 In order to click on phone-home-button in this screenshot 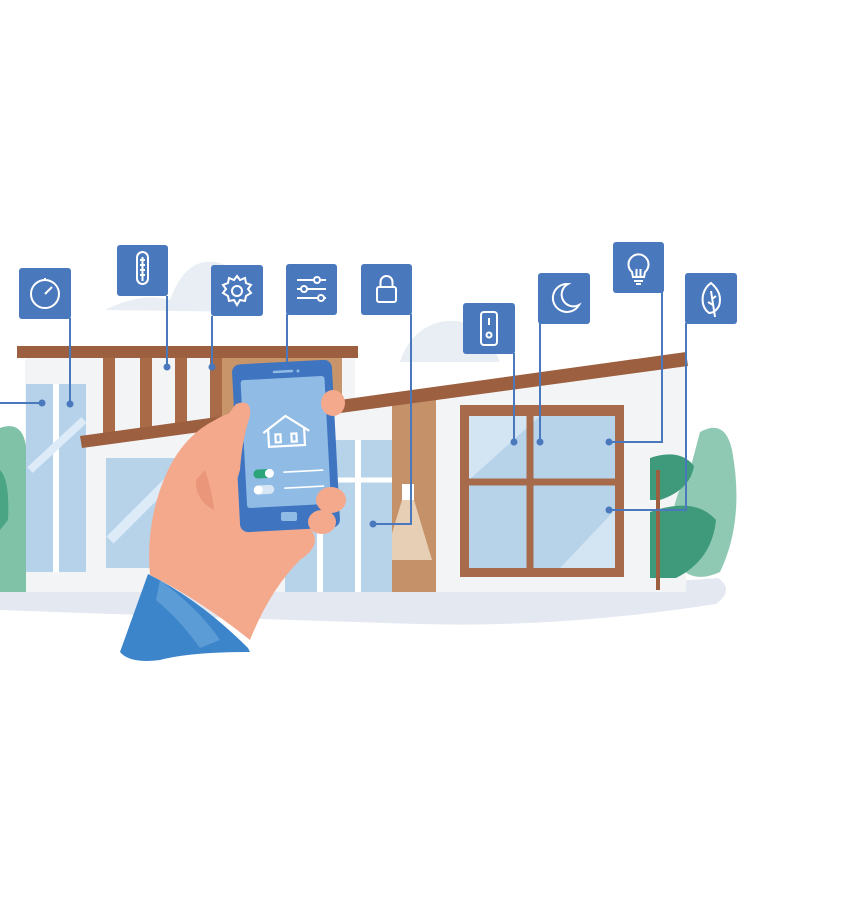, I will do `click(289, 516)`.